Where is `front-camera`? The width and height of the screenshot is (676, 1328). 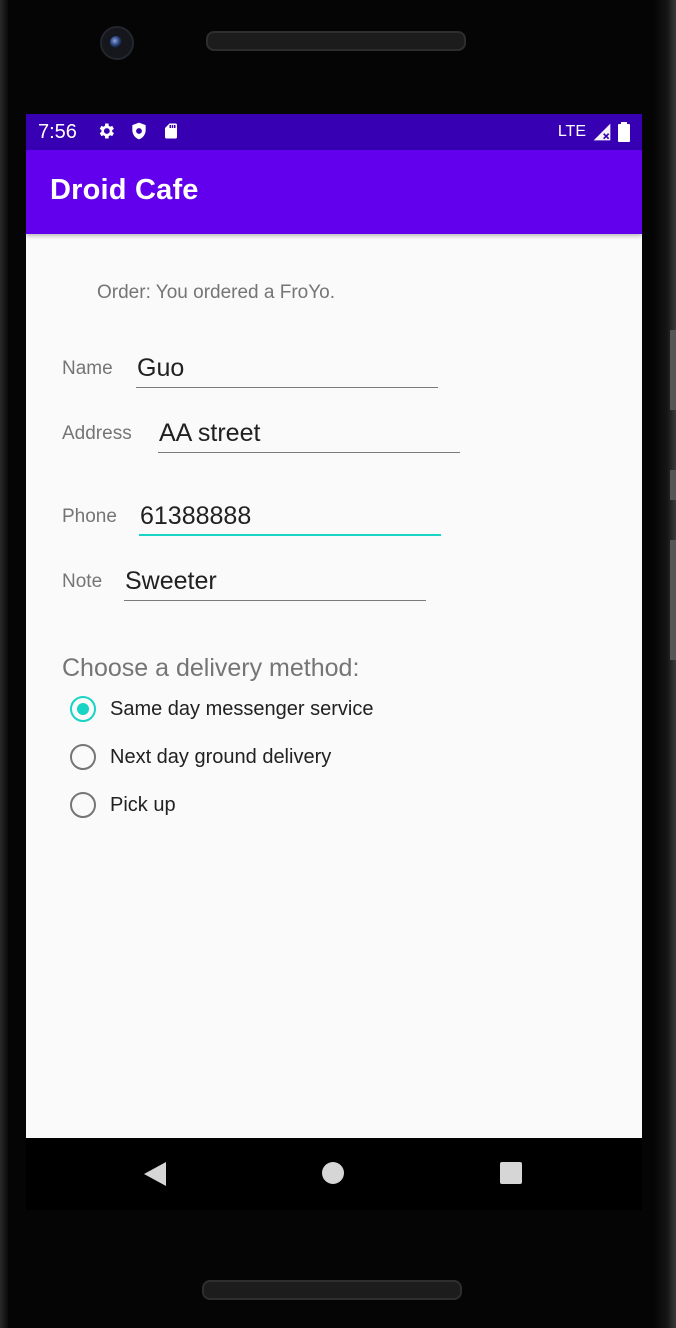
front-camera is located at coordinates (117, 43).